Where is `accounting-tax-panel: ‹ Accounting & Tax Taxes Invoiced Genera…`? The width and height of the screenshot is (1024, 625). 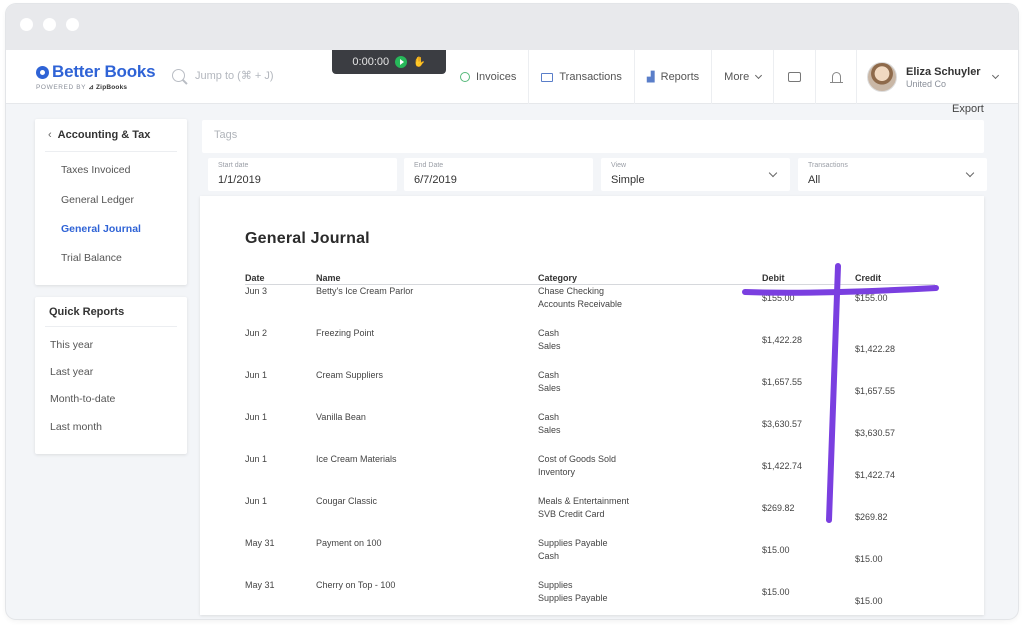 accounting-tax-panel: ‹ Accounting & Tax Taxes Invoiced Genera… is located at coordinates (111, 202).